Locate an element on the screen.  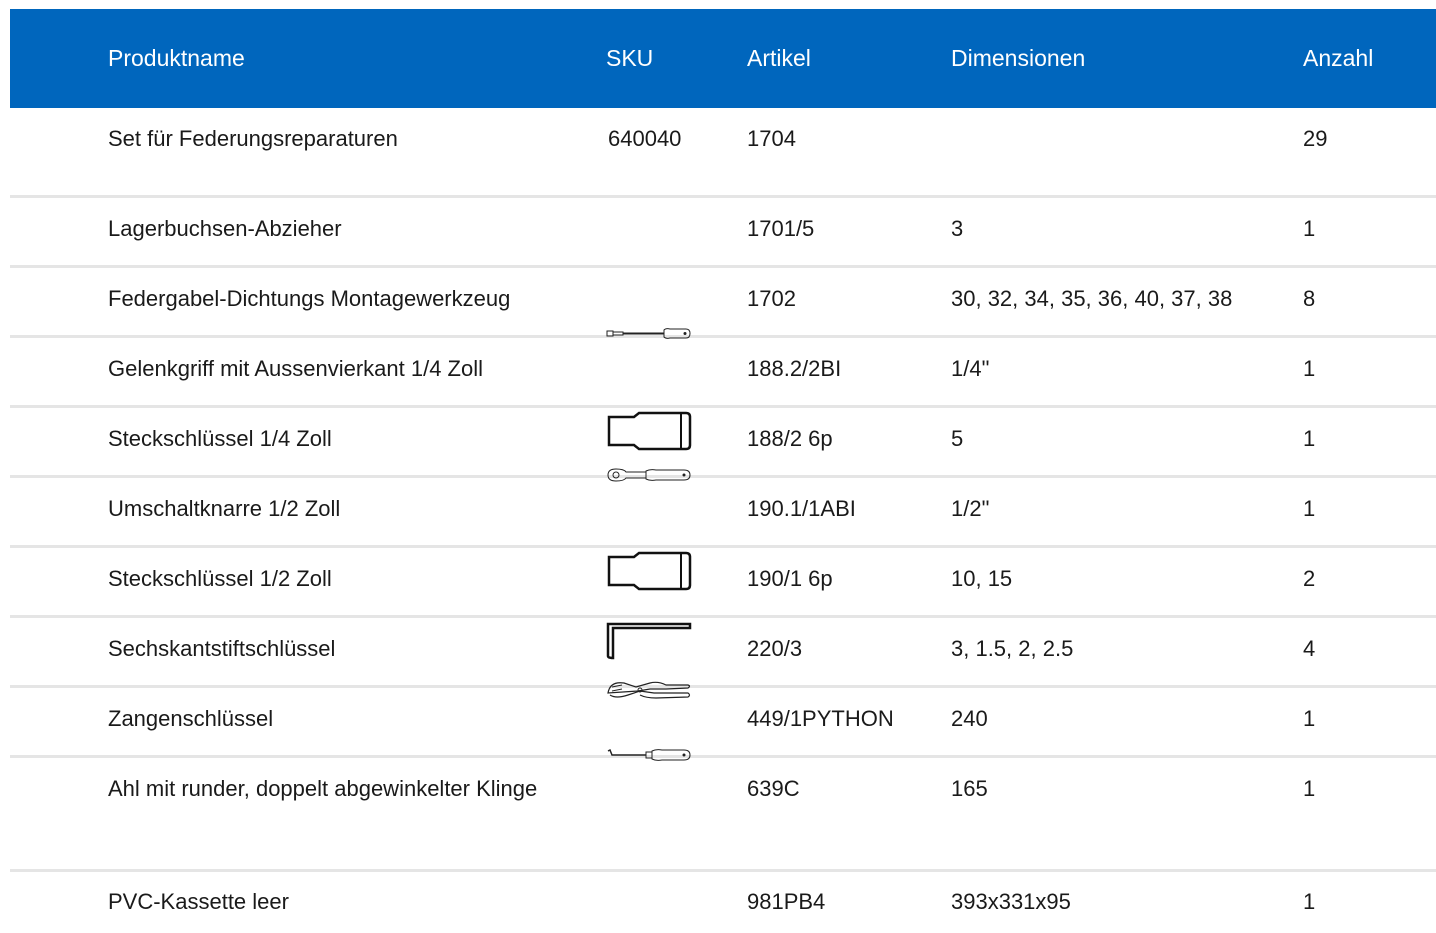
product-quantity: 2 is located at coordinates (1309, 578).